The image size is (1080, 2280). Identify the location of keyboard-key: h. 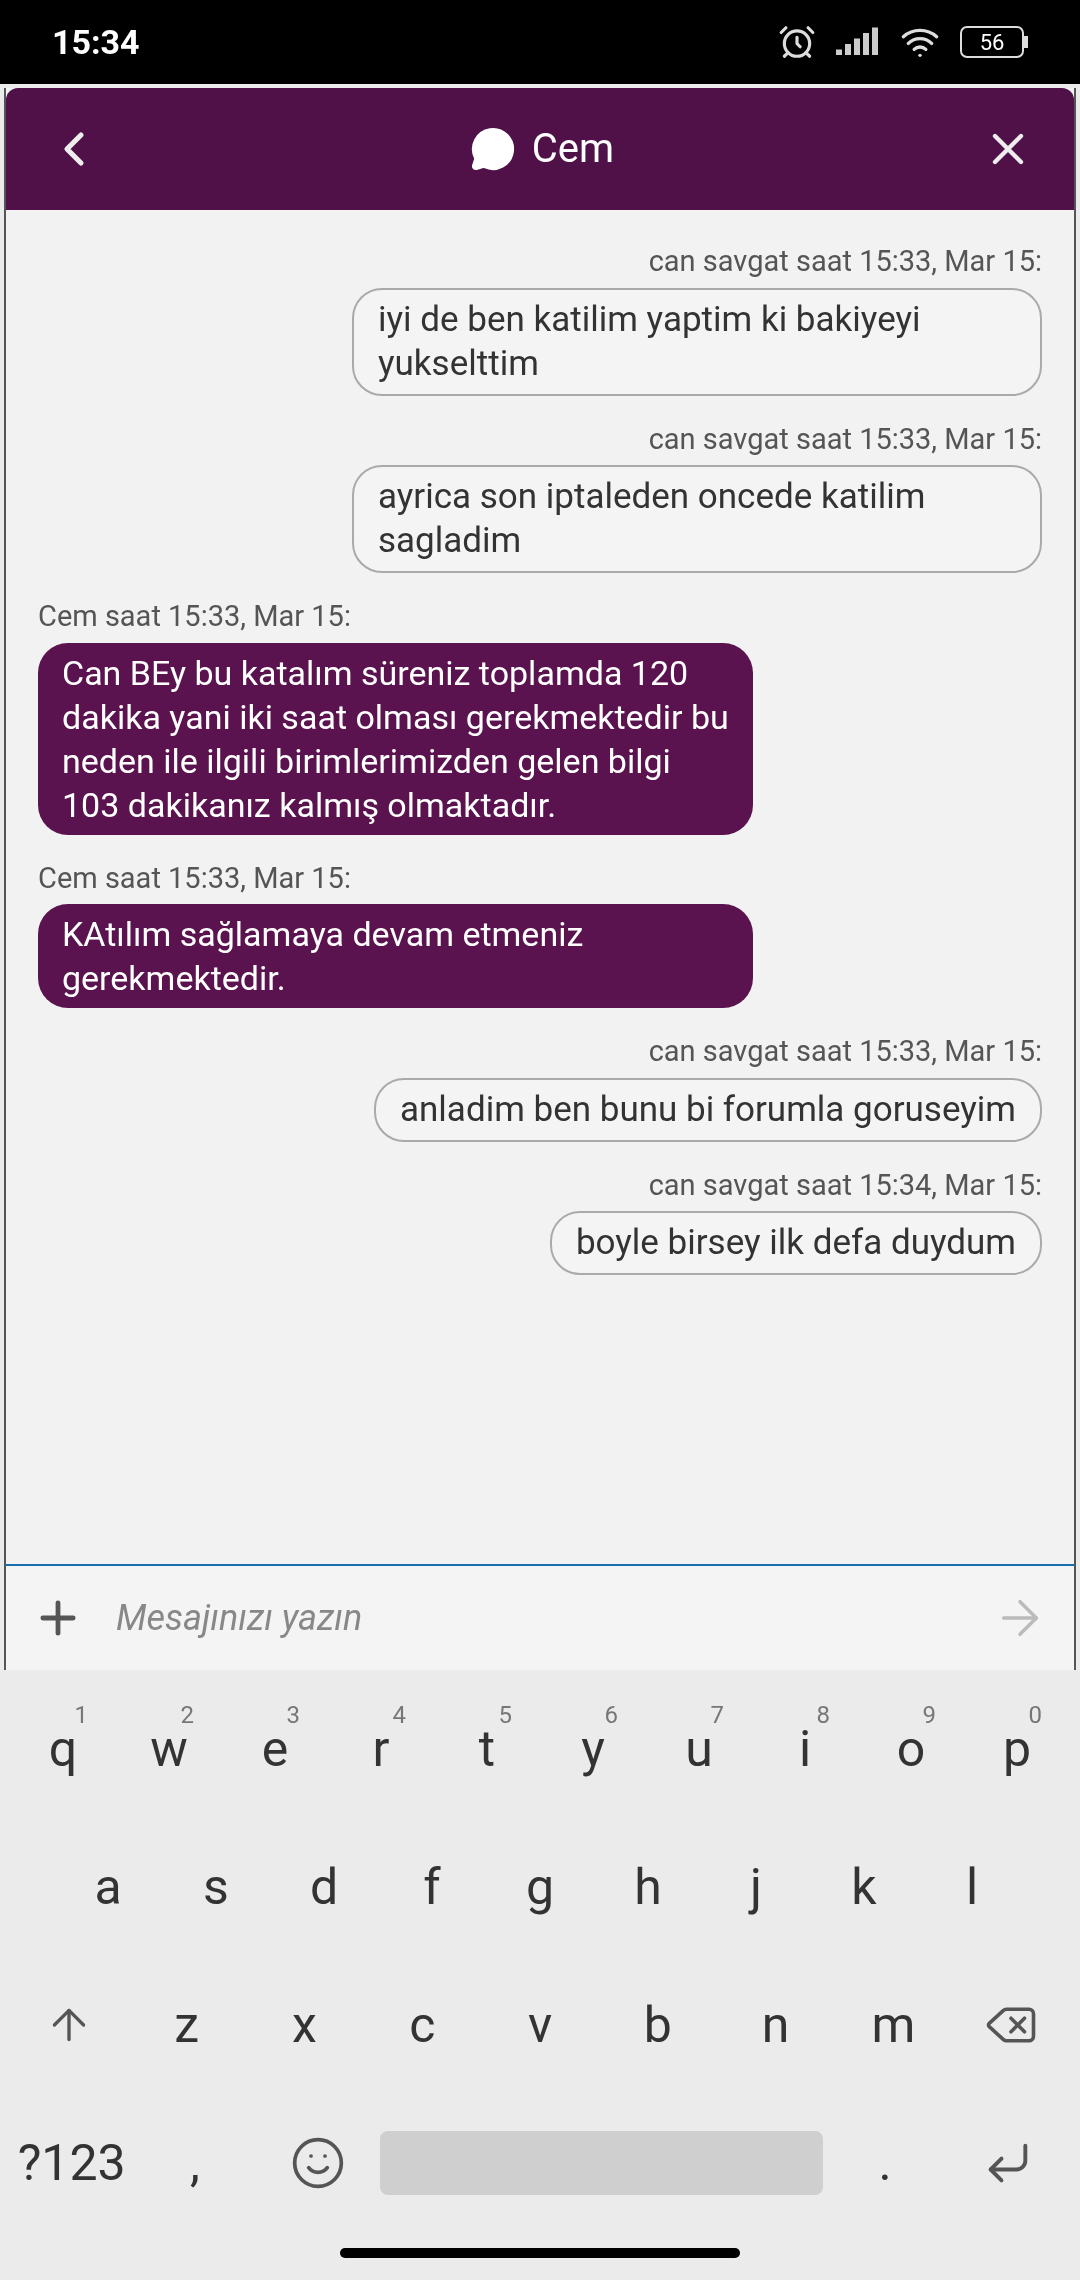
(648, 1887).